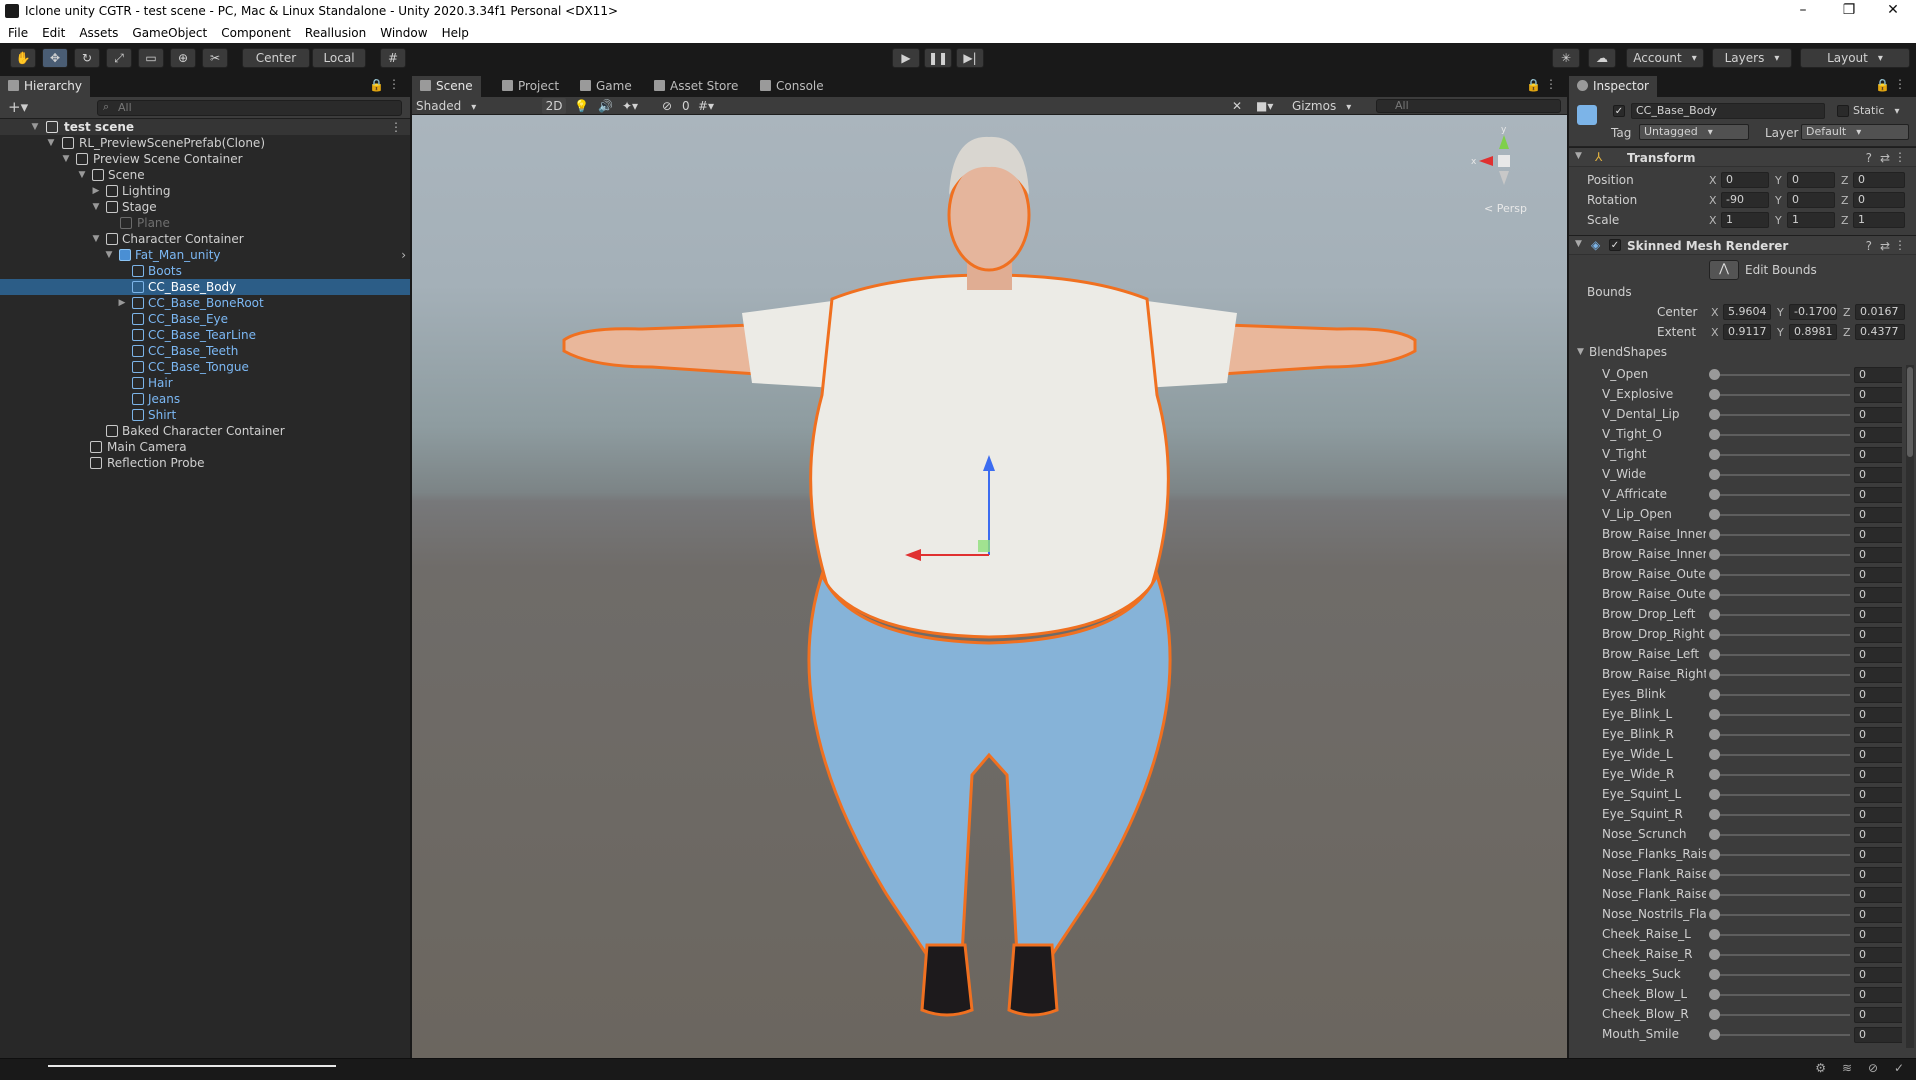 This screenshot has width=1916, height=1080. I want to click on hierarchy-search-input: All, so click(249, 108).